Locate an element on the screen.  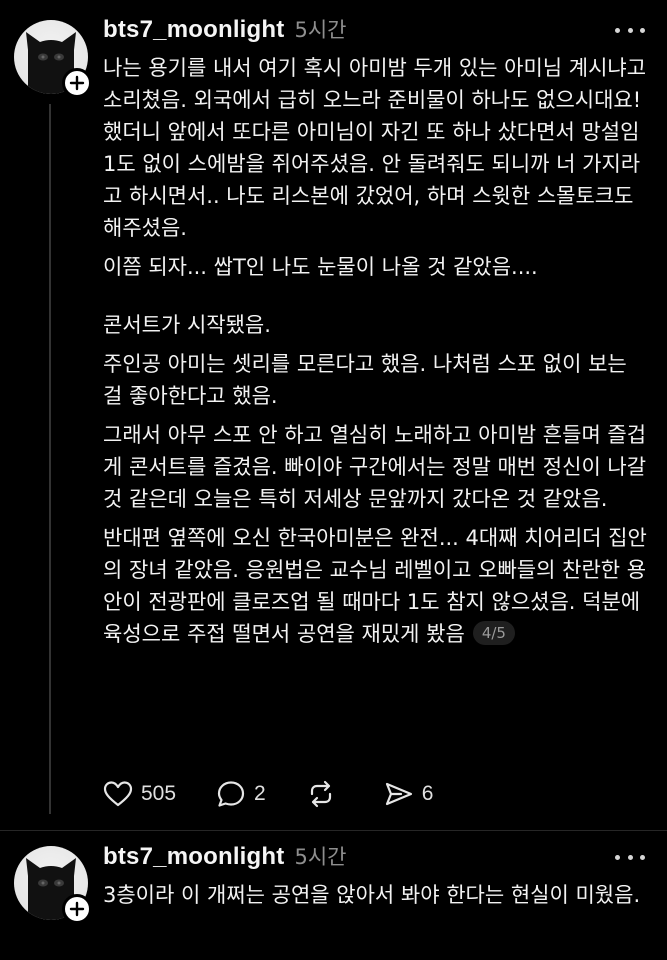
action-bar: 505 2 6 is located at coordinates (288, 794).